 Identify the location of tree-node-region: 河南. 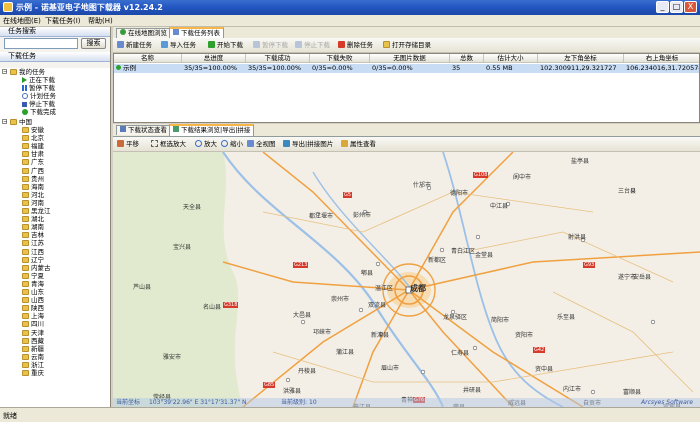
(33, 203).